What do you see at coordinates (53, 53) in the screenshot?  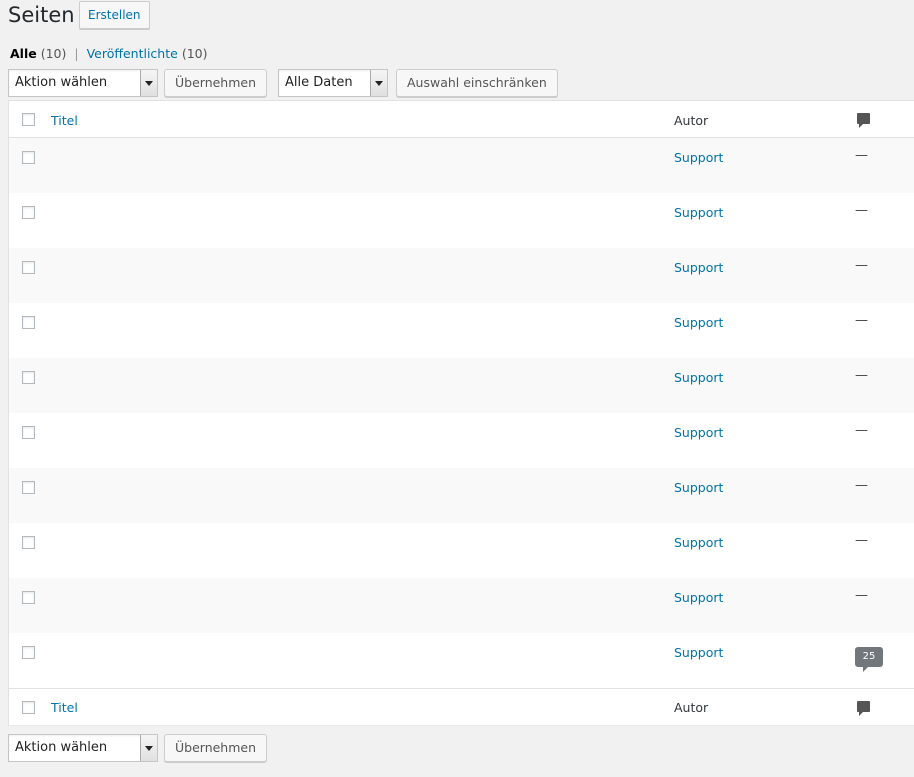 I see `view-all-count: (10)` at bounding box center [53, 53].